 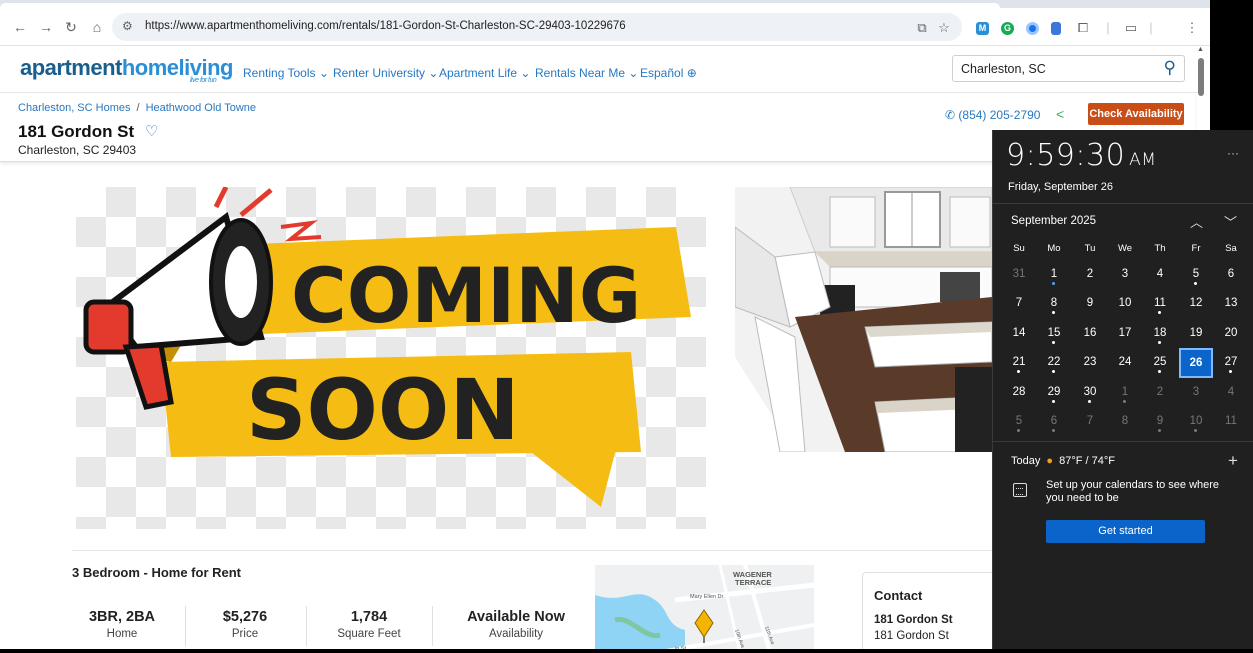 What do you see at coordinates (369, 624) in the screenshot?
I see `stat-square-feet: 1,784 Square Feet` at bounding box center [369, 624].